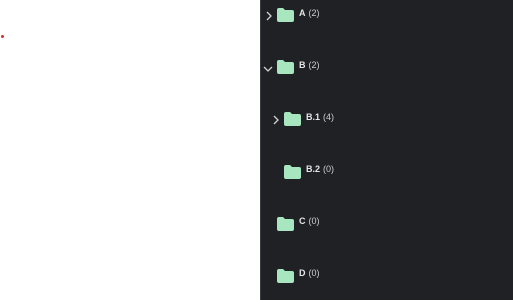  I want to click on tree-item-d: D (0), so click(387, 275).